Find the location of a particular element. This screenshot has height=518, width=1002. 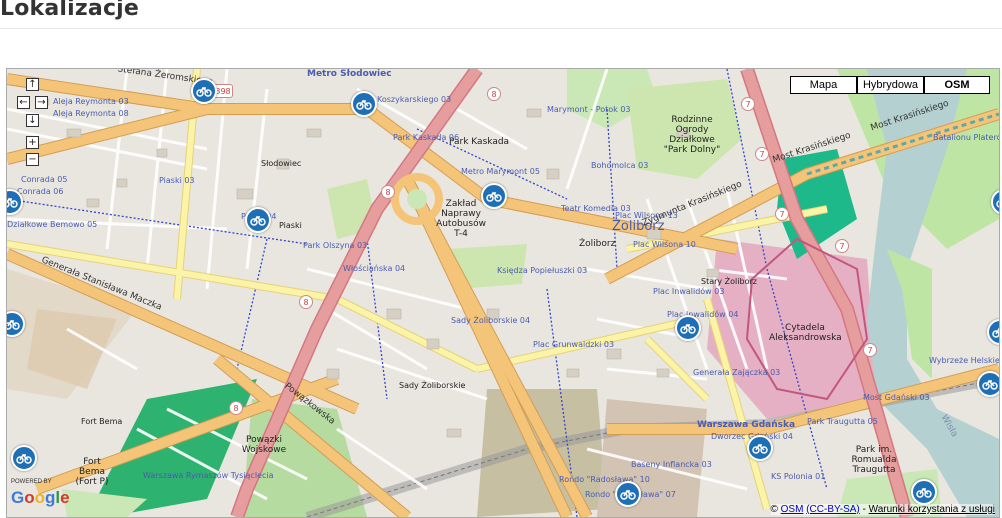

stop-label: Plac Inwalidów 03 is located at coordinates (689, 291).